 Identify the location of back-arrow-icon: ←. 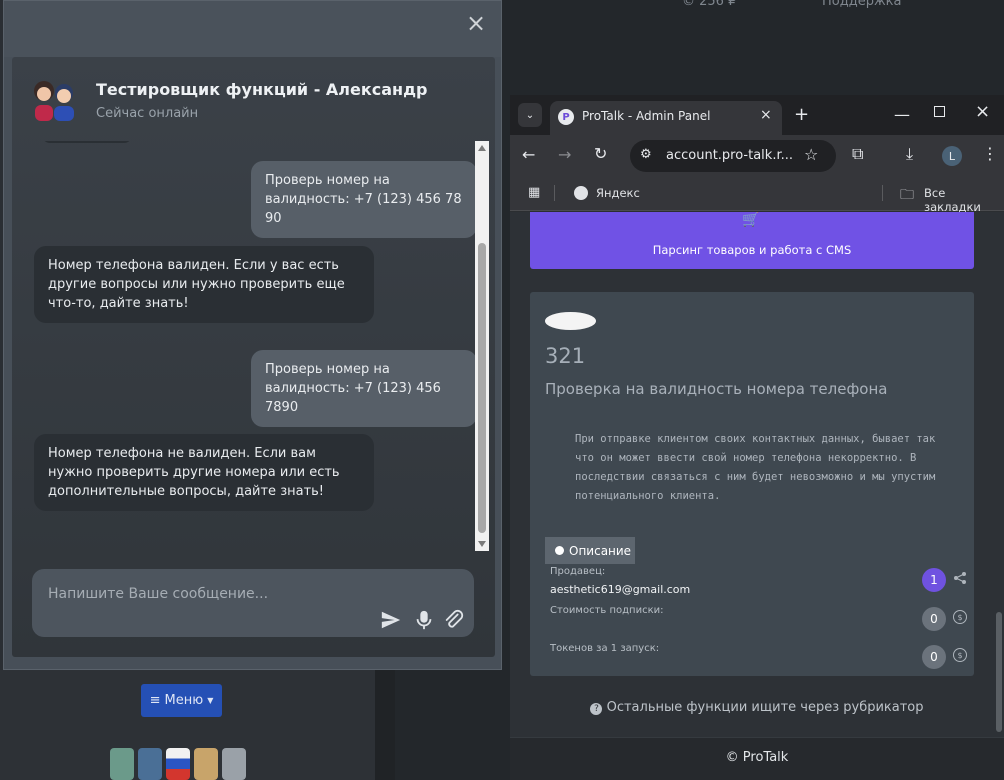
(528, 154).